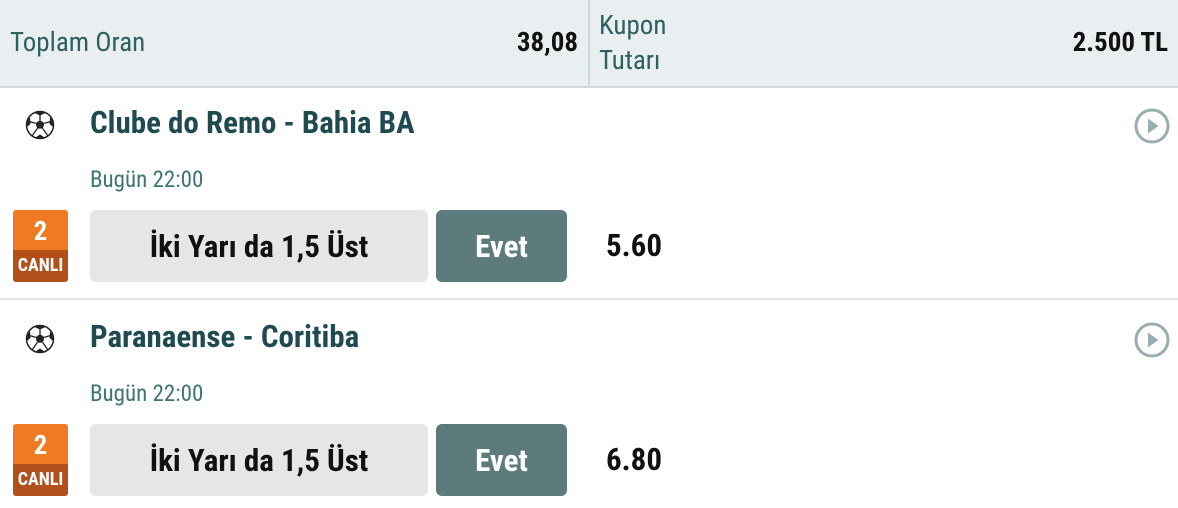  I want to click on odd-value: 6.80, so click(634, 459).